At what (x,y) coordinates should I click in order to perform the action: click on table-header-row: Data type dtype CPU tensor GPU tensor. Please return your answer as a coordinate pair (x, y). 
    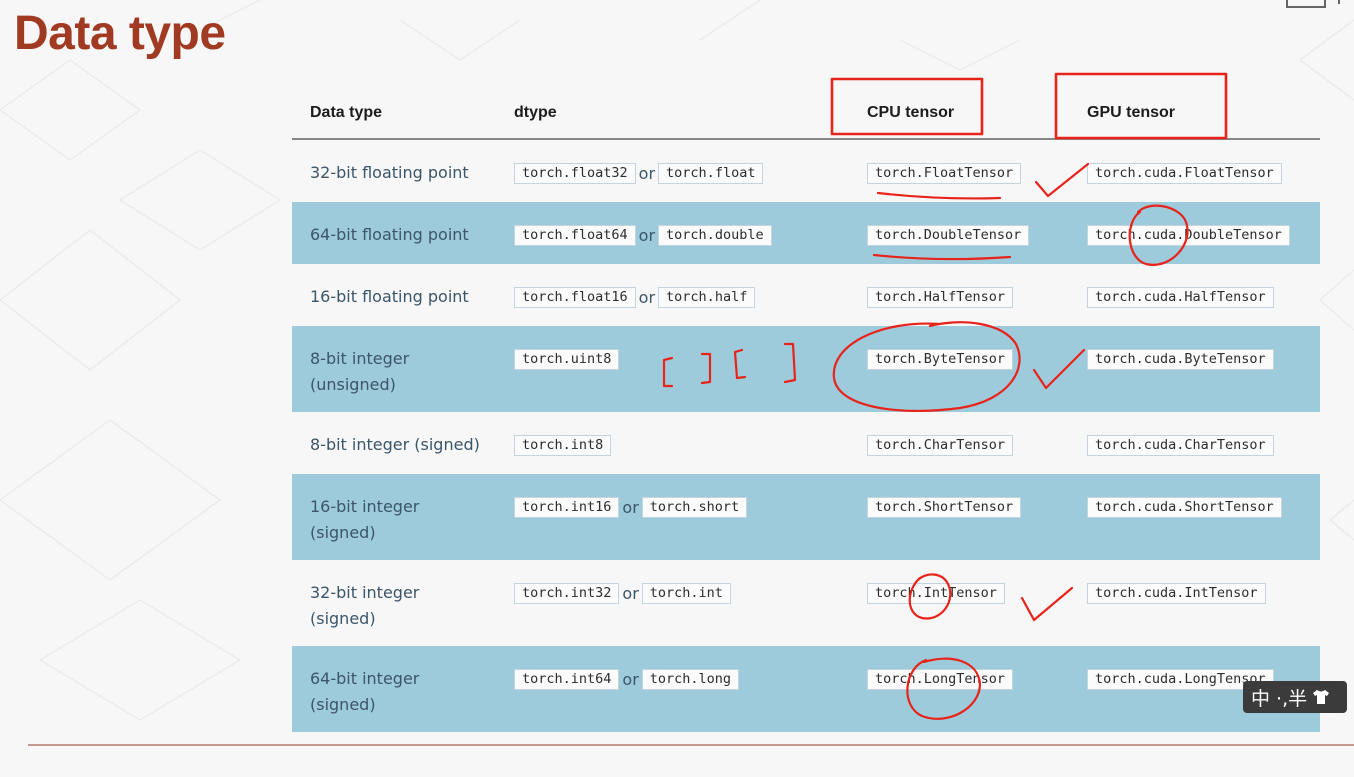
    Looking at the image, I should click on (806, 114).